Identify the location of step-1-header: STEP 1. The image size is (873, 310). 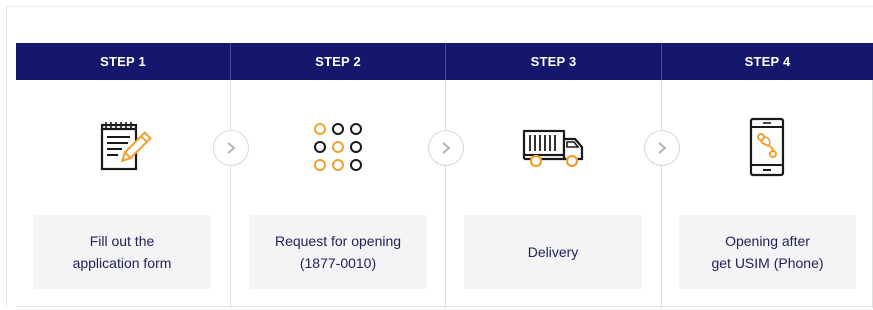
(123, 61).